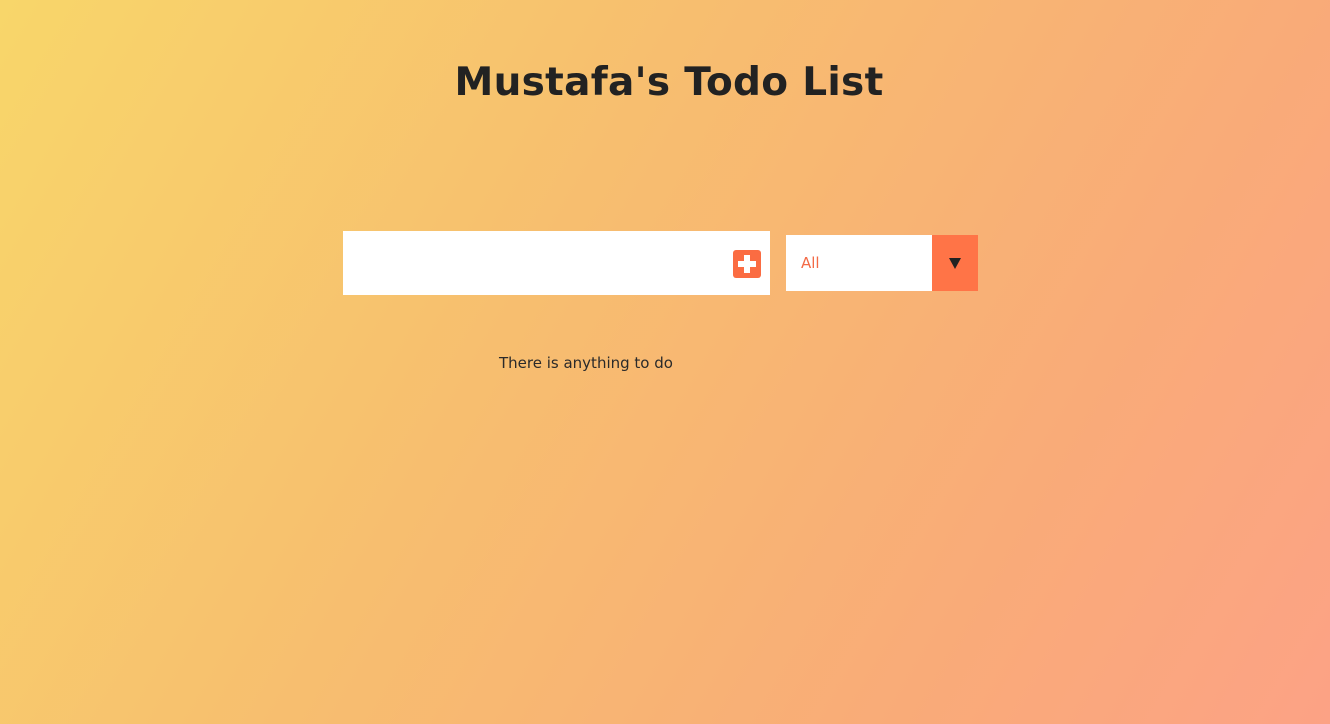 The width and height of the screenshot is (1330, 724). What do you see at coordinates (747, 264) in the screenshot?
I see `add-todo-button` at bounding box center [747, 264].